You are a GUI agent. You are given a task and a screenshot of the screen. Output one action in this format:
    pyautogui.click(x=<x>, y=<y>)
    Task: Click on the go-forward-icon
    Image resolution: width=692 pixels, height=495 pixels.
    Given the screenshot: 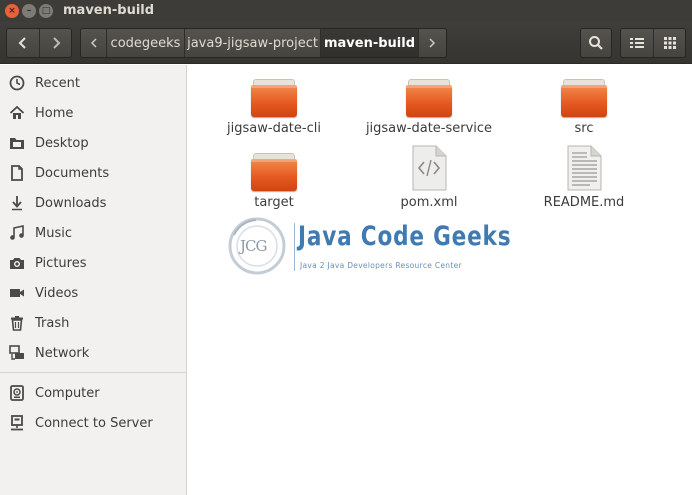 What is the action you would take?
    pyautogui.click(x=56, y=43)
    